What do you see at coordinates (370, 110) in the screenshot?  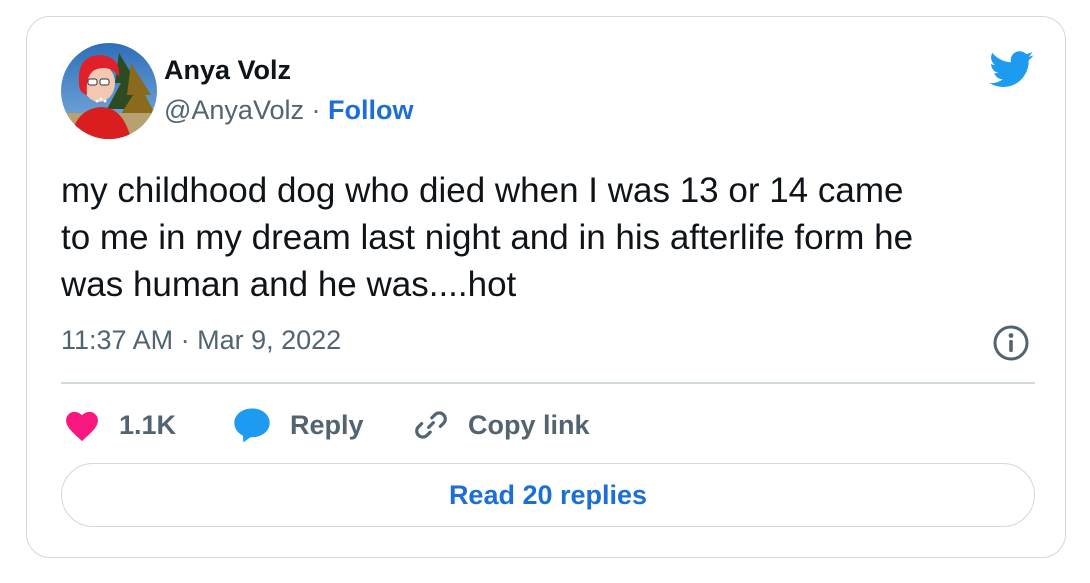 I see `follow-button: Follow` at bounding box center [370, 110].